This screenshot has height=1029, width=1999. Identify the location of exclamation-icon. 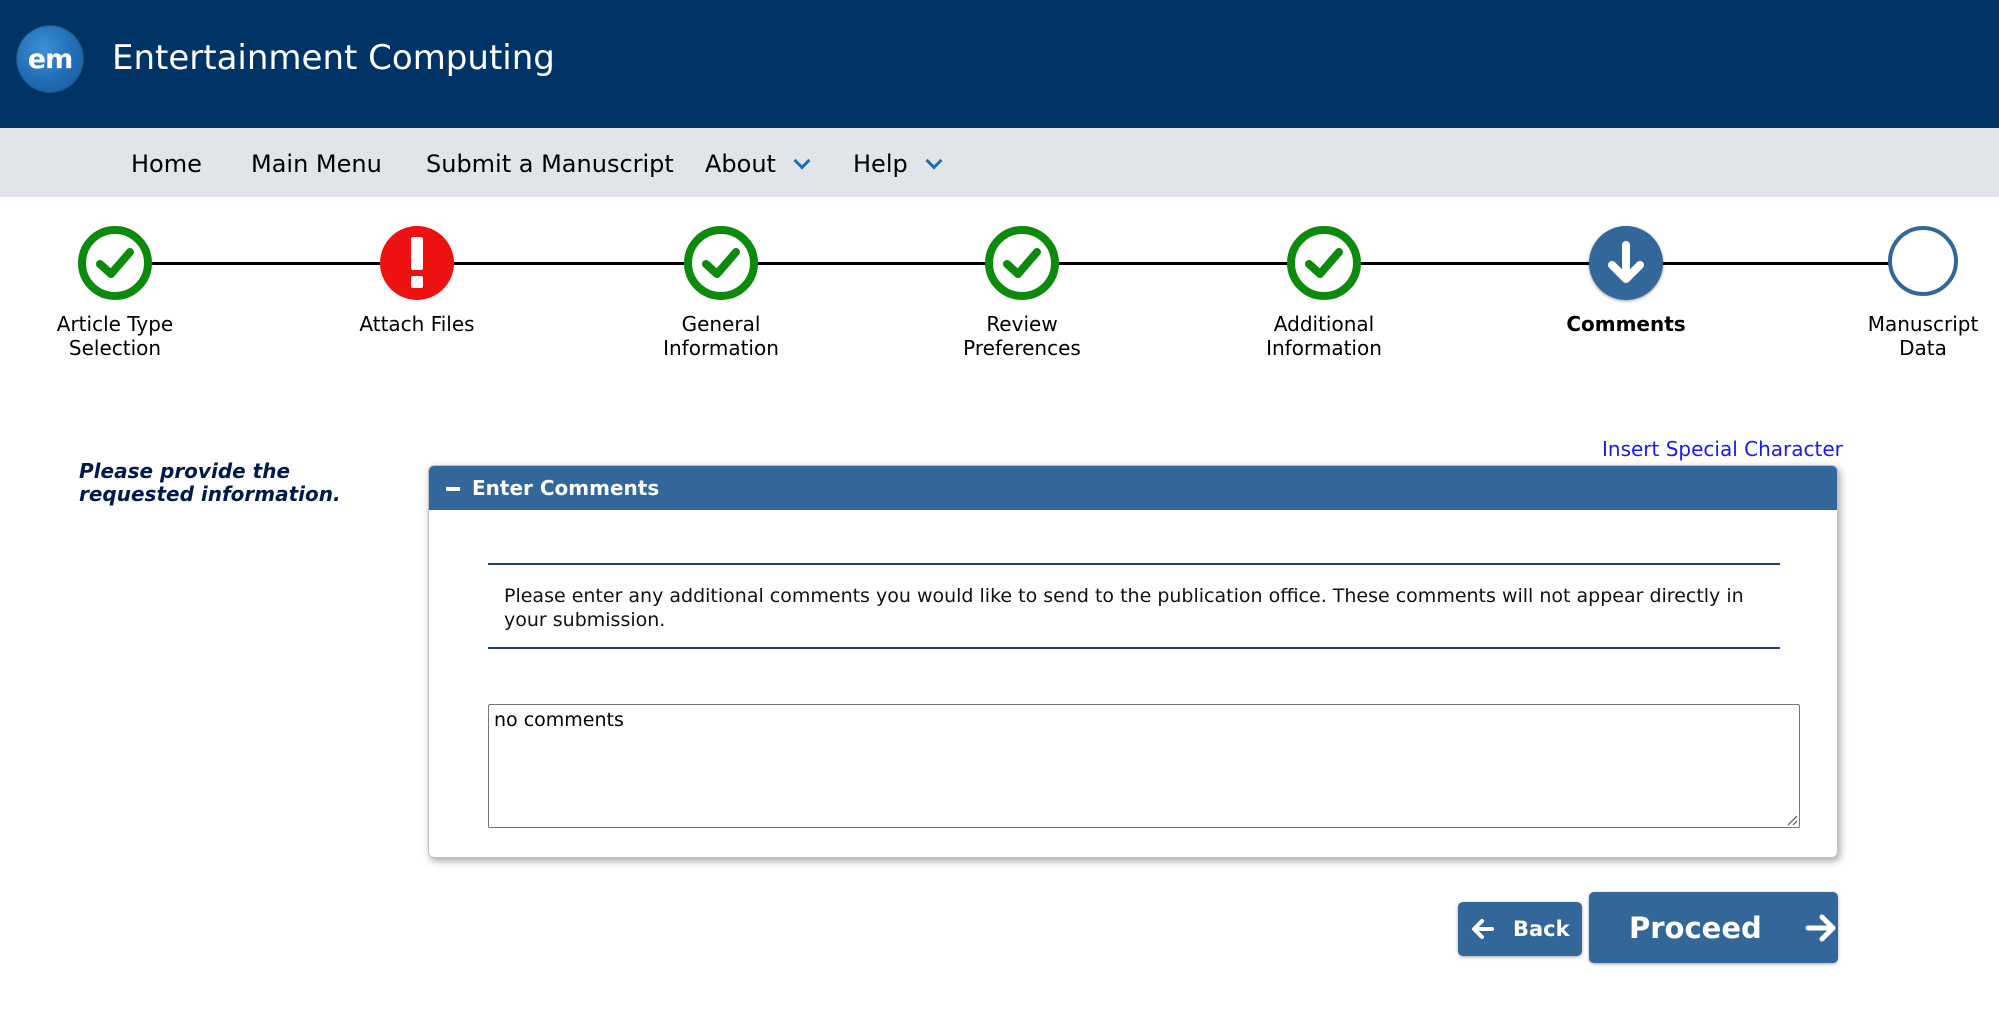
(417, 263).